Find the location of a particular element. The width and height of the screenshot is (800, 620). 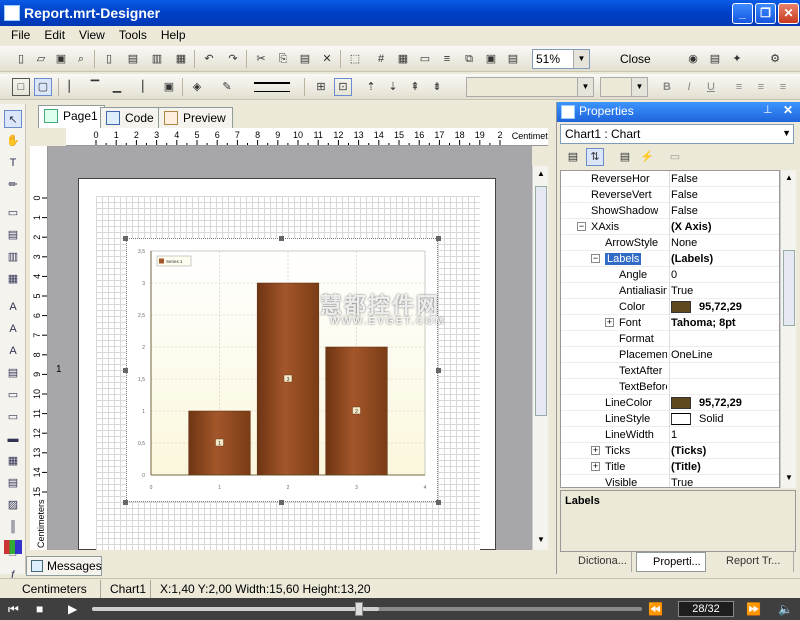

cross-tab-icon: ▤ is located at coordinates (13, 483).